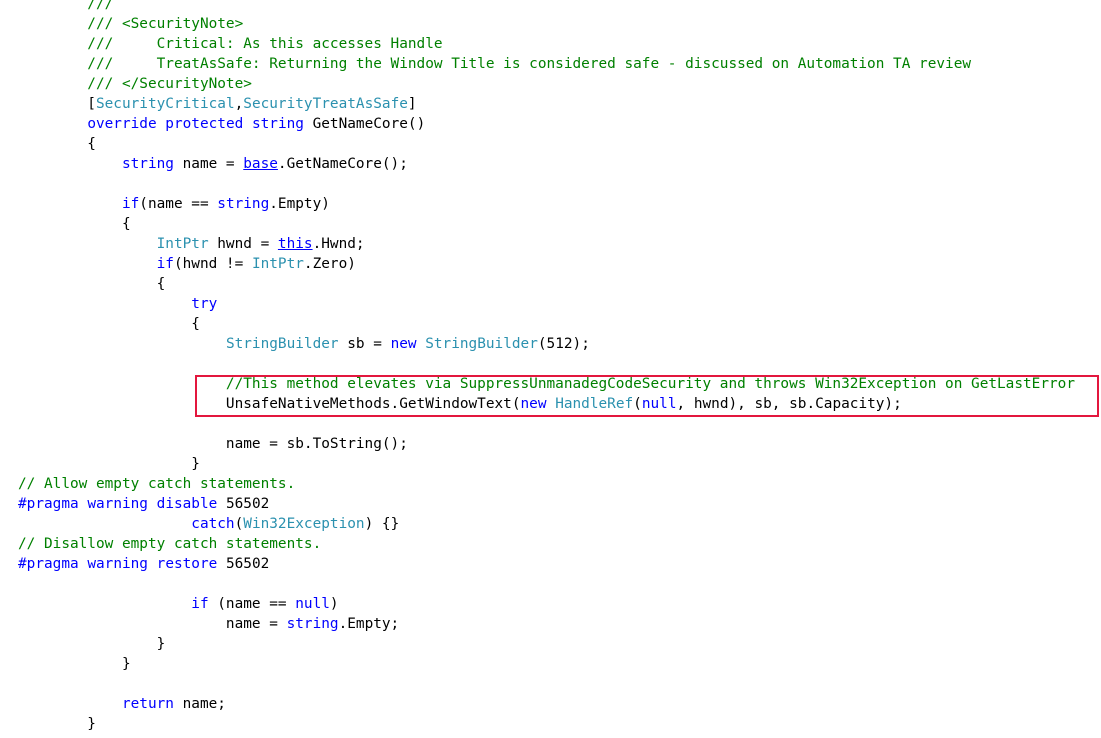 This screenshot has height=738, width=1101. Describe the element at coordinates (165, 104) in the screenshot. I see `code-token: SecurityCritical` at that location.